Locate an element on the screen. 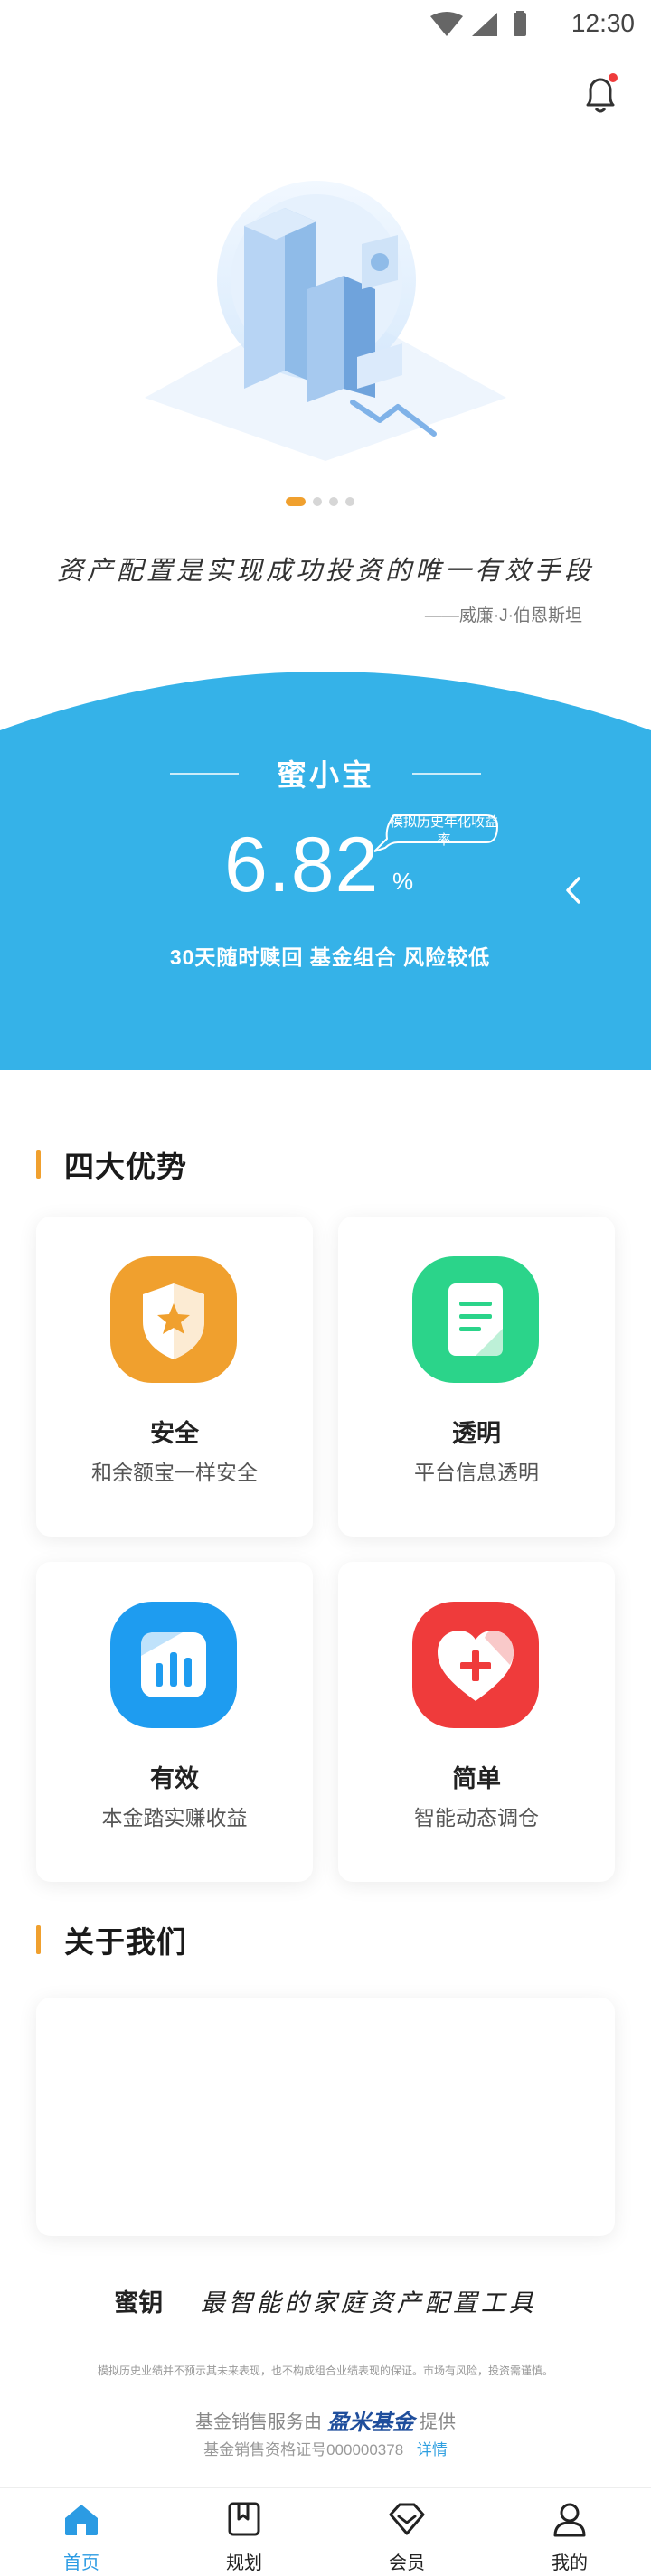 The height and width of the screenshot is (2576, 651). rate-tag: 模拟历史年化收益率 is located at coordinates (437, 833).